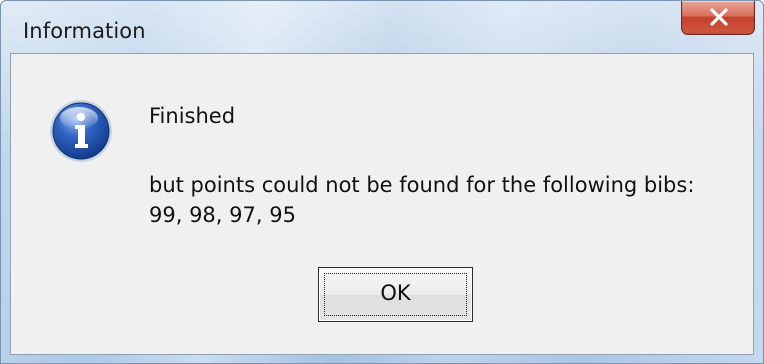 This screenshot has width=764, height=364. I want to click on close-icon, so click(719, 17).